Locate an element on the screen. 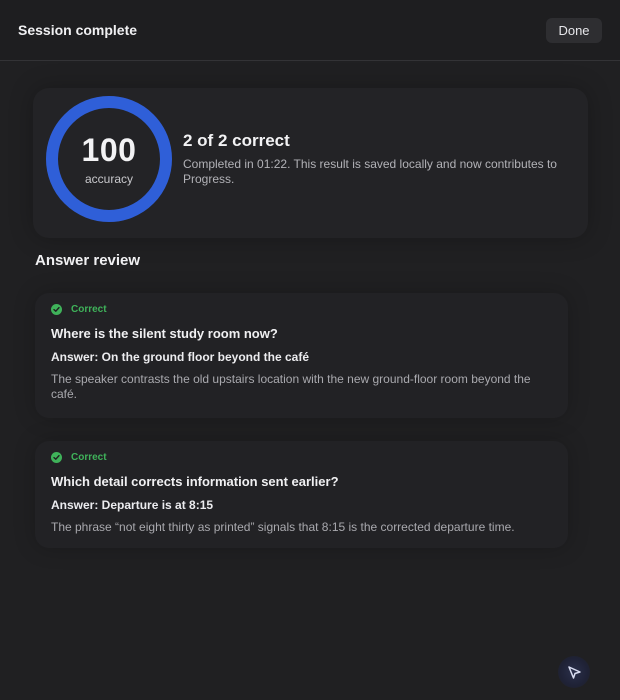  answer-review-title: Answer review is located at coordinates (88, 260).